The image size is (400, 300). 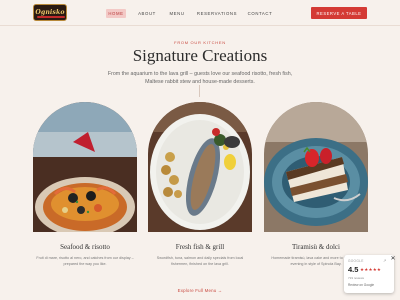 I want to click on nav-about: ABOUT, so click(x=147, y=13).